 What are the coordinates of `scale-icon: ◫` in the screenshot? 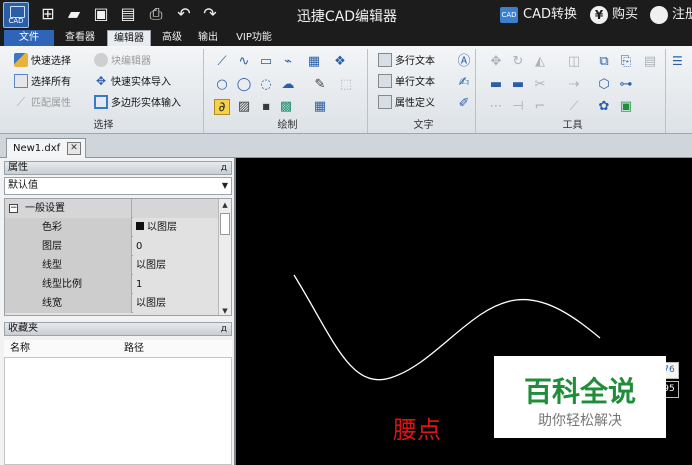 It's located at (574, 62).